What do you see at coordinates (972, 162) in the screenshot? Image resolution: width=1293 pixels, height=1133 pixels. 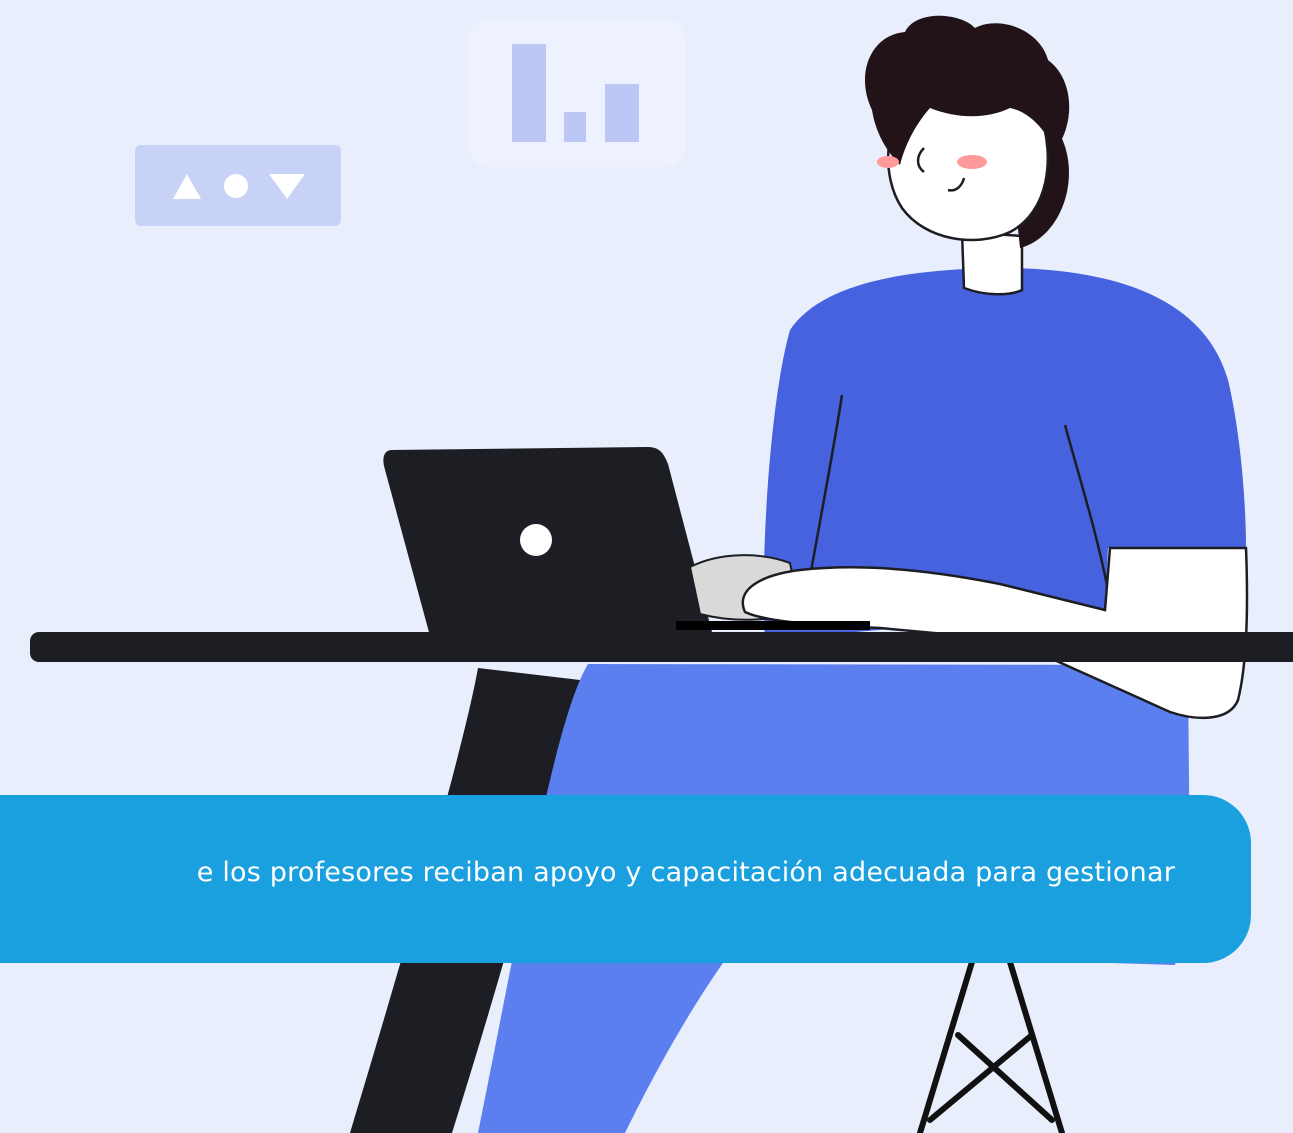 I see `blush-right` at bounding box center [972, 162].